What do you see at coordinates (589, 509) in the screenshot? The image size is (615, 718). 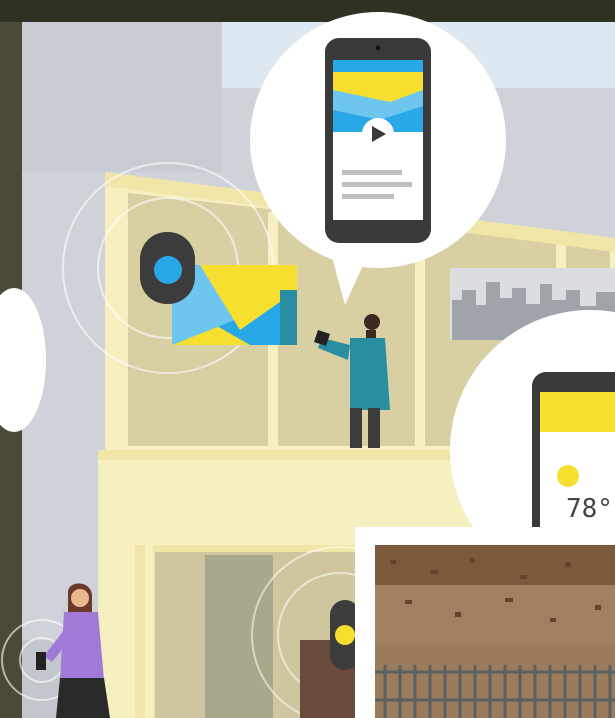 I see `temperature-readout: 78°` at bounding box center [589, 509].